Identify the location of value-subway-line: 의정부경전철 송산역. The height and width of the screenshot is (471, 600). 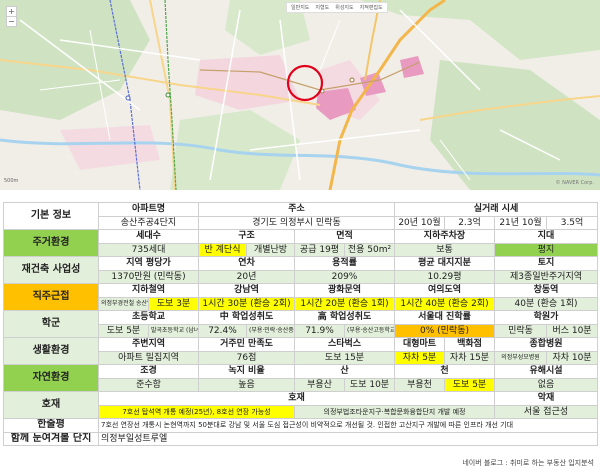
(123, 303).